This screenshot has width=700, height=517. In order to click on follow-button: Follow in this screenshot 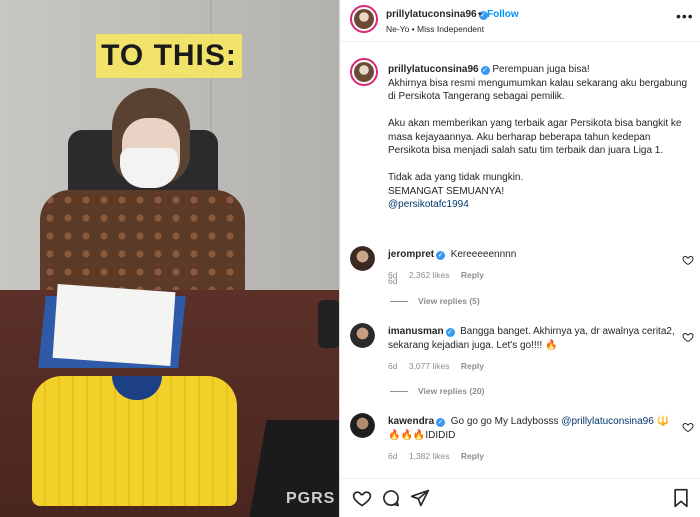, I will do `click(503, 14)`.